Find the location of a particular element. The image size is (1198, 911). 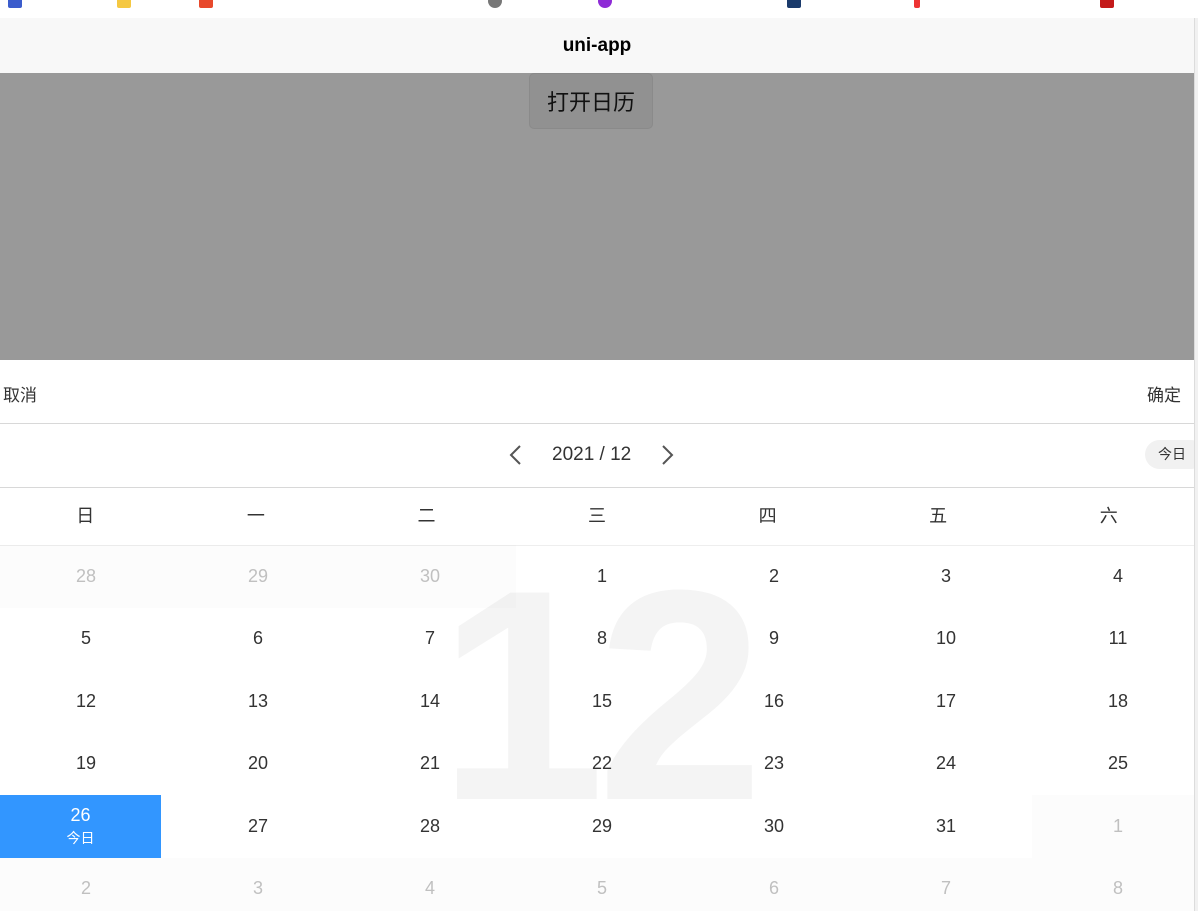

calendar-week-row: 28 29 30 1 2 3 4 is located at coordinates (597, 576).